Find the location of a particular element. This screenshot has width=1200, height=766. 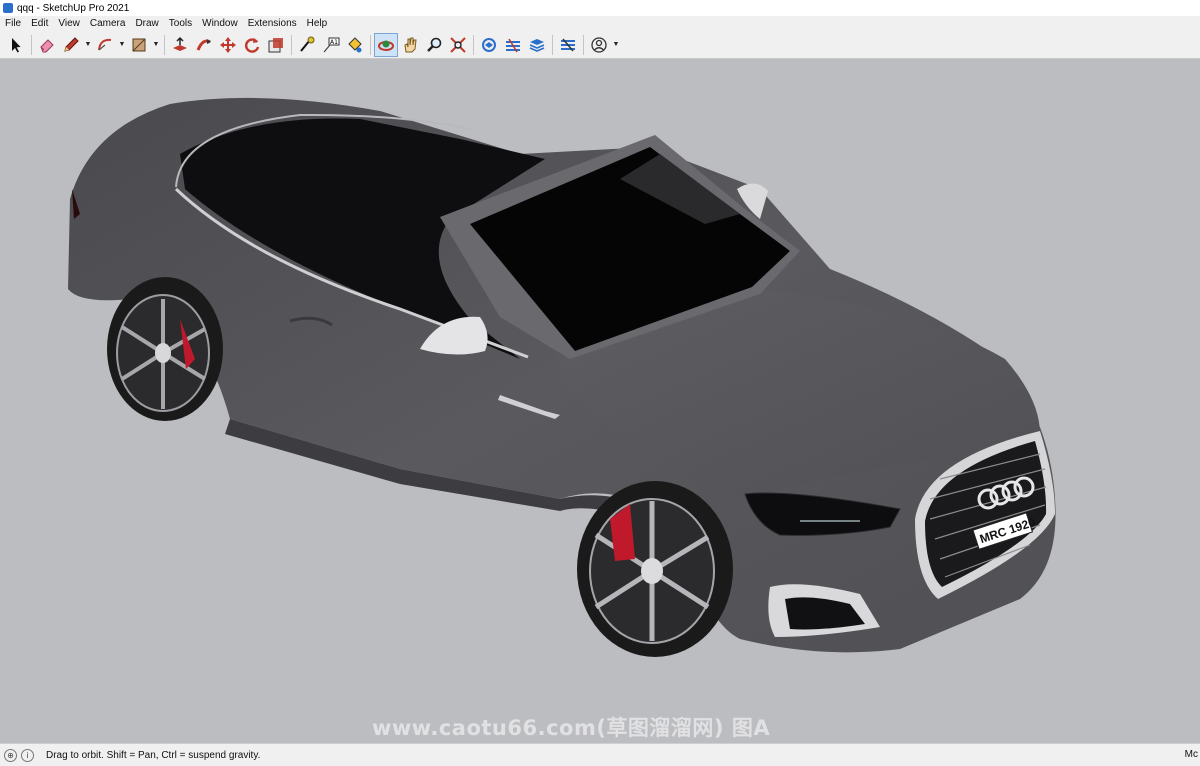

push-pull-icon is located at coordinates (180, 43).